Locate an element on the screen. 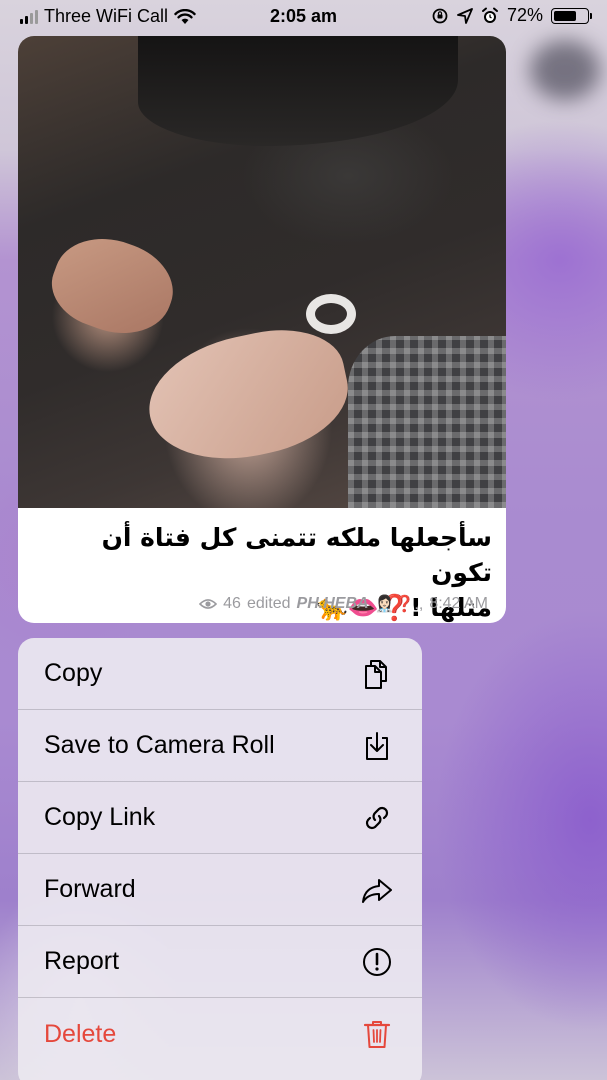 This screenshot has width=607, height=1080. photo-hand-left is located at coordinates (113, 286).